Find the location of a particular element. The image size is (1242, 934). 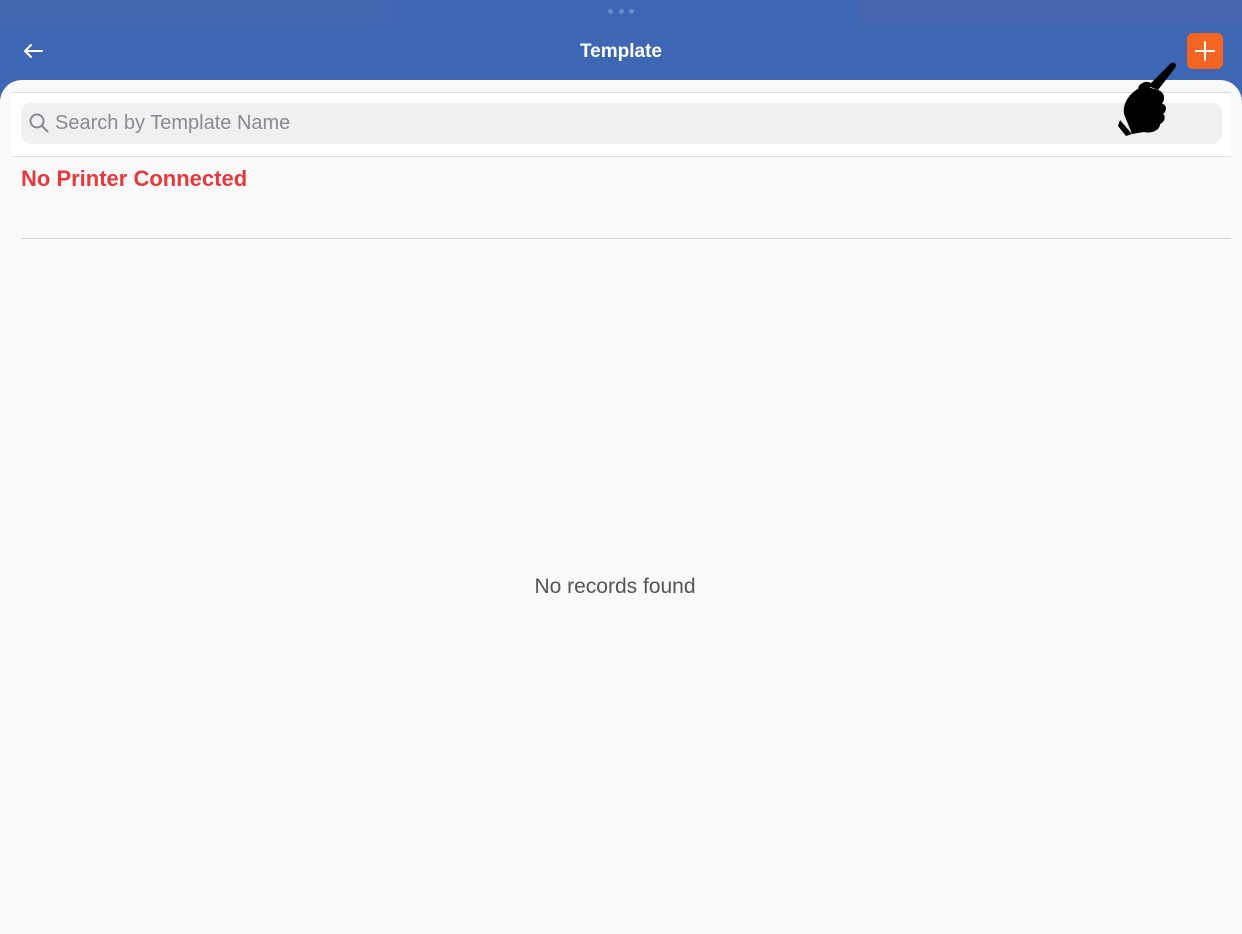

plus-icon is located at coordinates (1205, 51).